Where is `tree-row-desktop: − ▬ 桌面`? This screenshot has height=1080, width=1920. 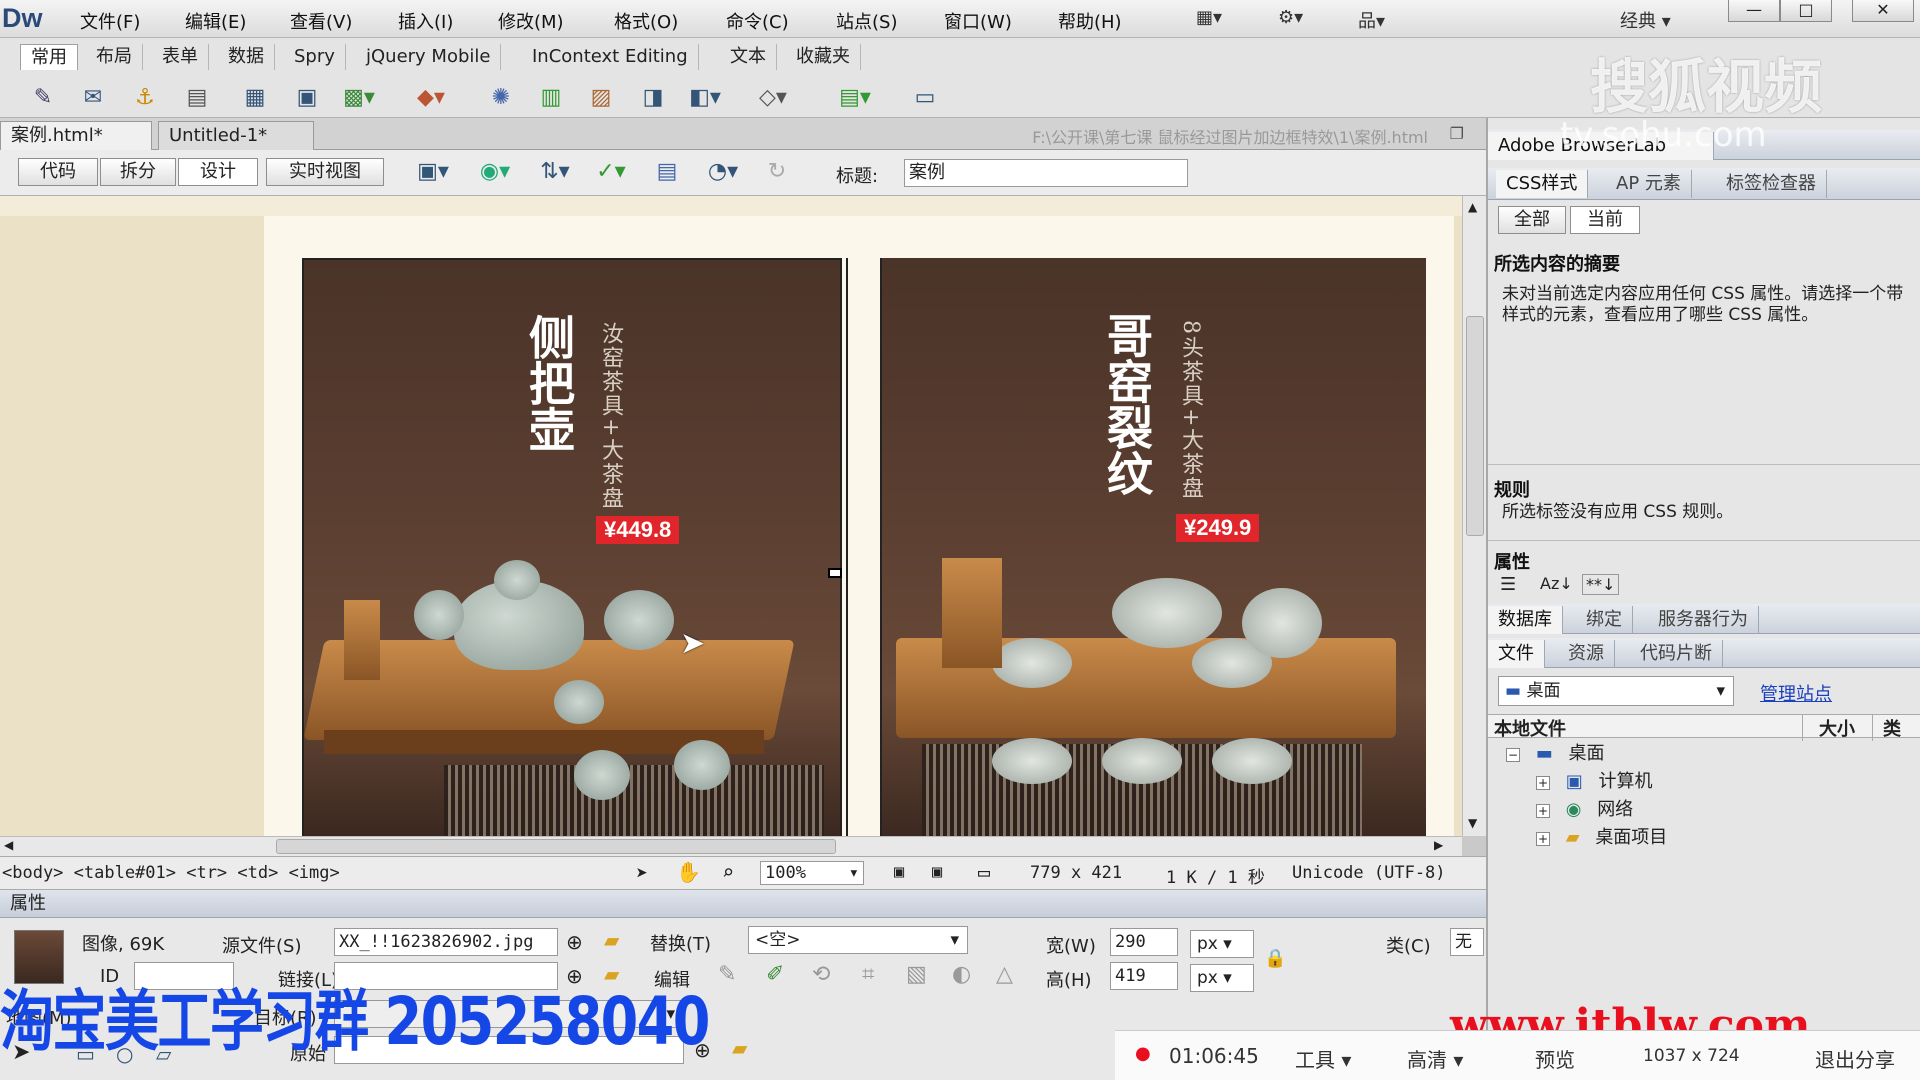
tree-row-desktop: − ▬ 桌面 is located at coordinates (1704, 754).